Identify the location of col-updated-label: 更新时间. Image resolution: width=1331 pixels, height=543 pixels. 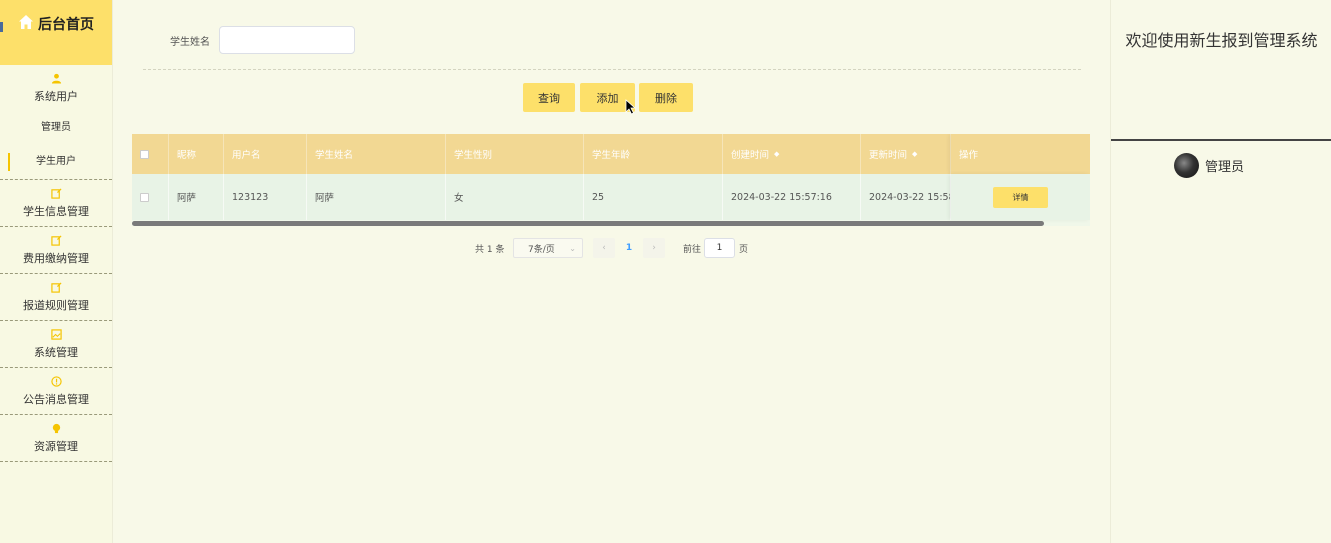
(888, 155).